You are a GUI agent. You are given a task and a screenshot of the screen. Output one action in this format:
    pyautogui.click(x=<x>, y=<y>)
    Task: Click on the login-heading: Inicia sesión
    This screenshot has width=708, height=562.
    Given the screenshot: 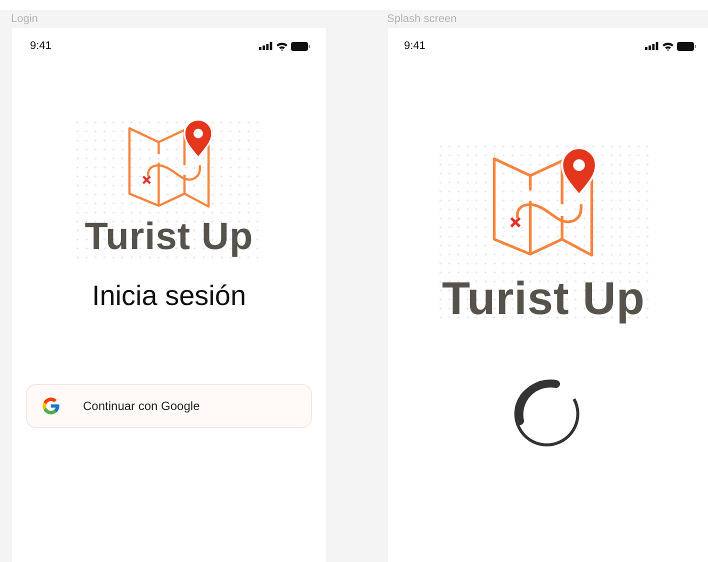 What is the action you would take?
    pyautogui.click(x=169, y=296)
    